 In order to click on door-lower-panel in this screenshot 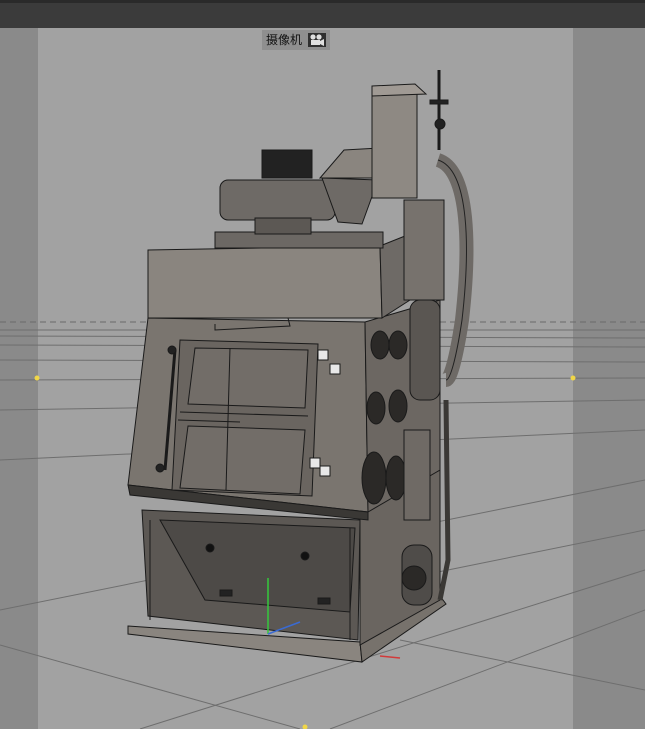, I will do `click(242, 460)`.